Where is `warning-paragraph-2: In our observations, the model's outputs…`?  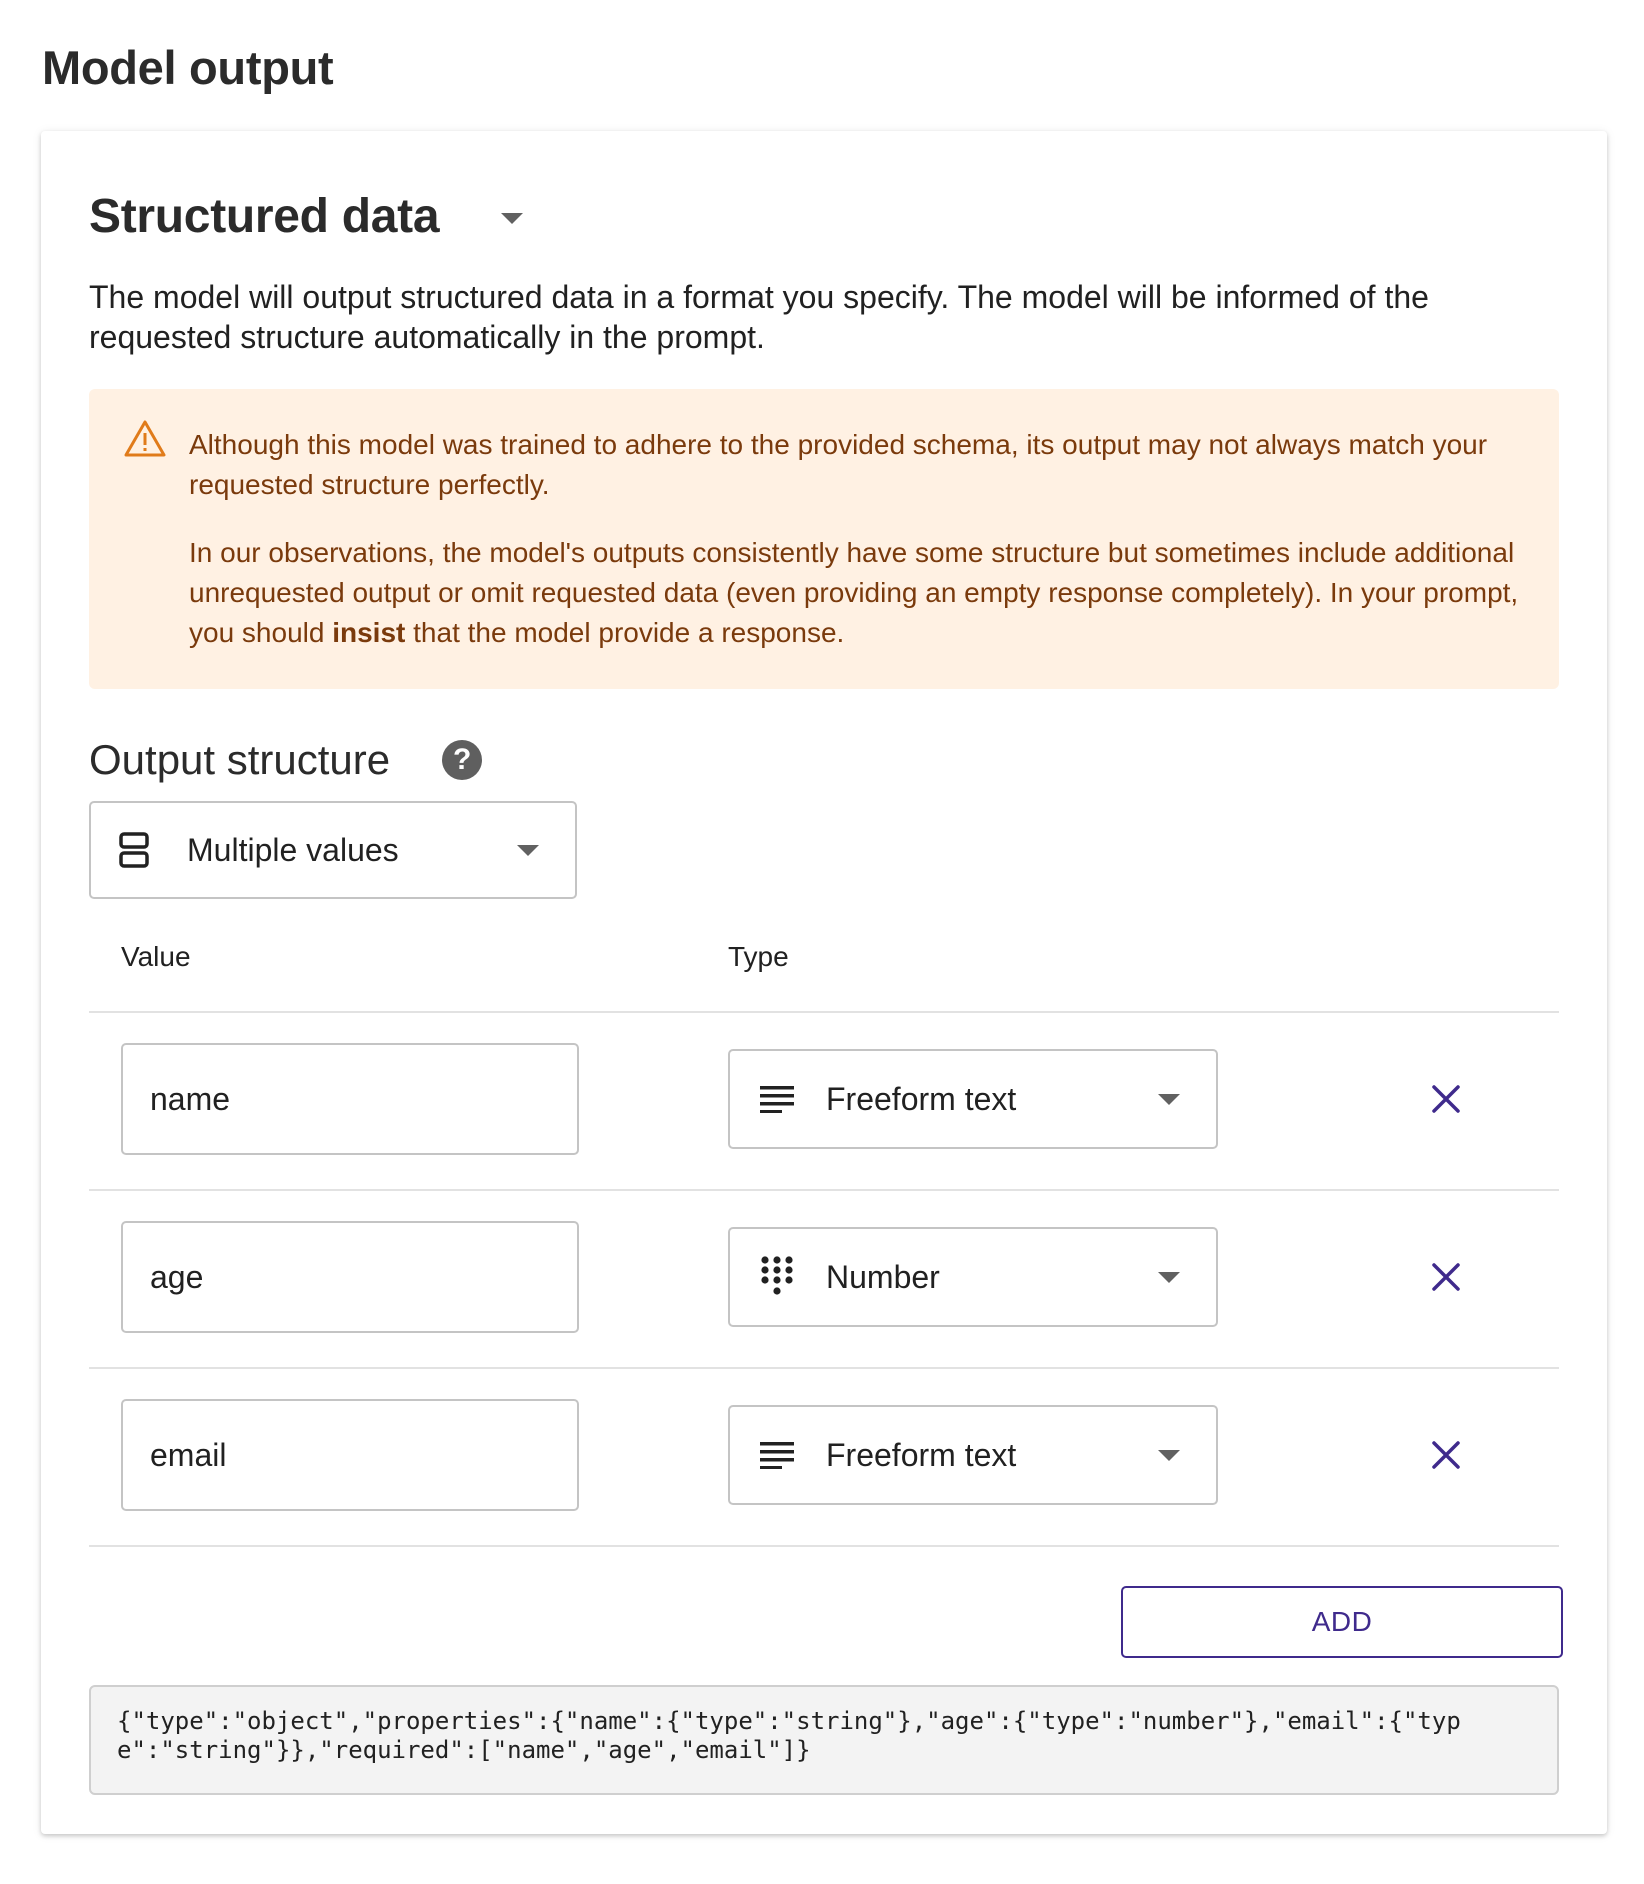 warning-paragraph-2: In our observations, the model's outputs… is located at coordinates (859, 593).